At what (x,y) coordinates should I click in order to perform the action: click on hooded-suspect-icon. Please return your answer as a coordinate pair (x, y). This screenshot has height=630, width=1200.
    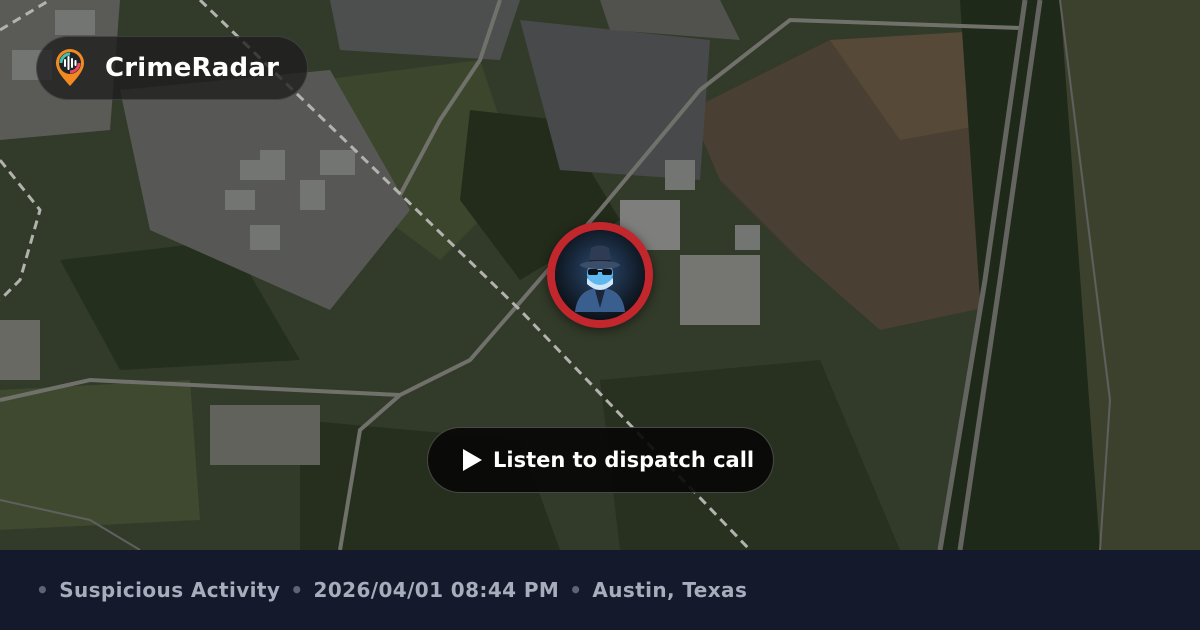
    Looking at the image, I should click on (600, 275).